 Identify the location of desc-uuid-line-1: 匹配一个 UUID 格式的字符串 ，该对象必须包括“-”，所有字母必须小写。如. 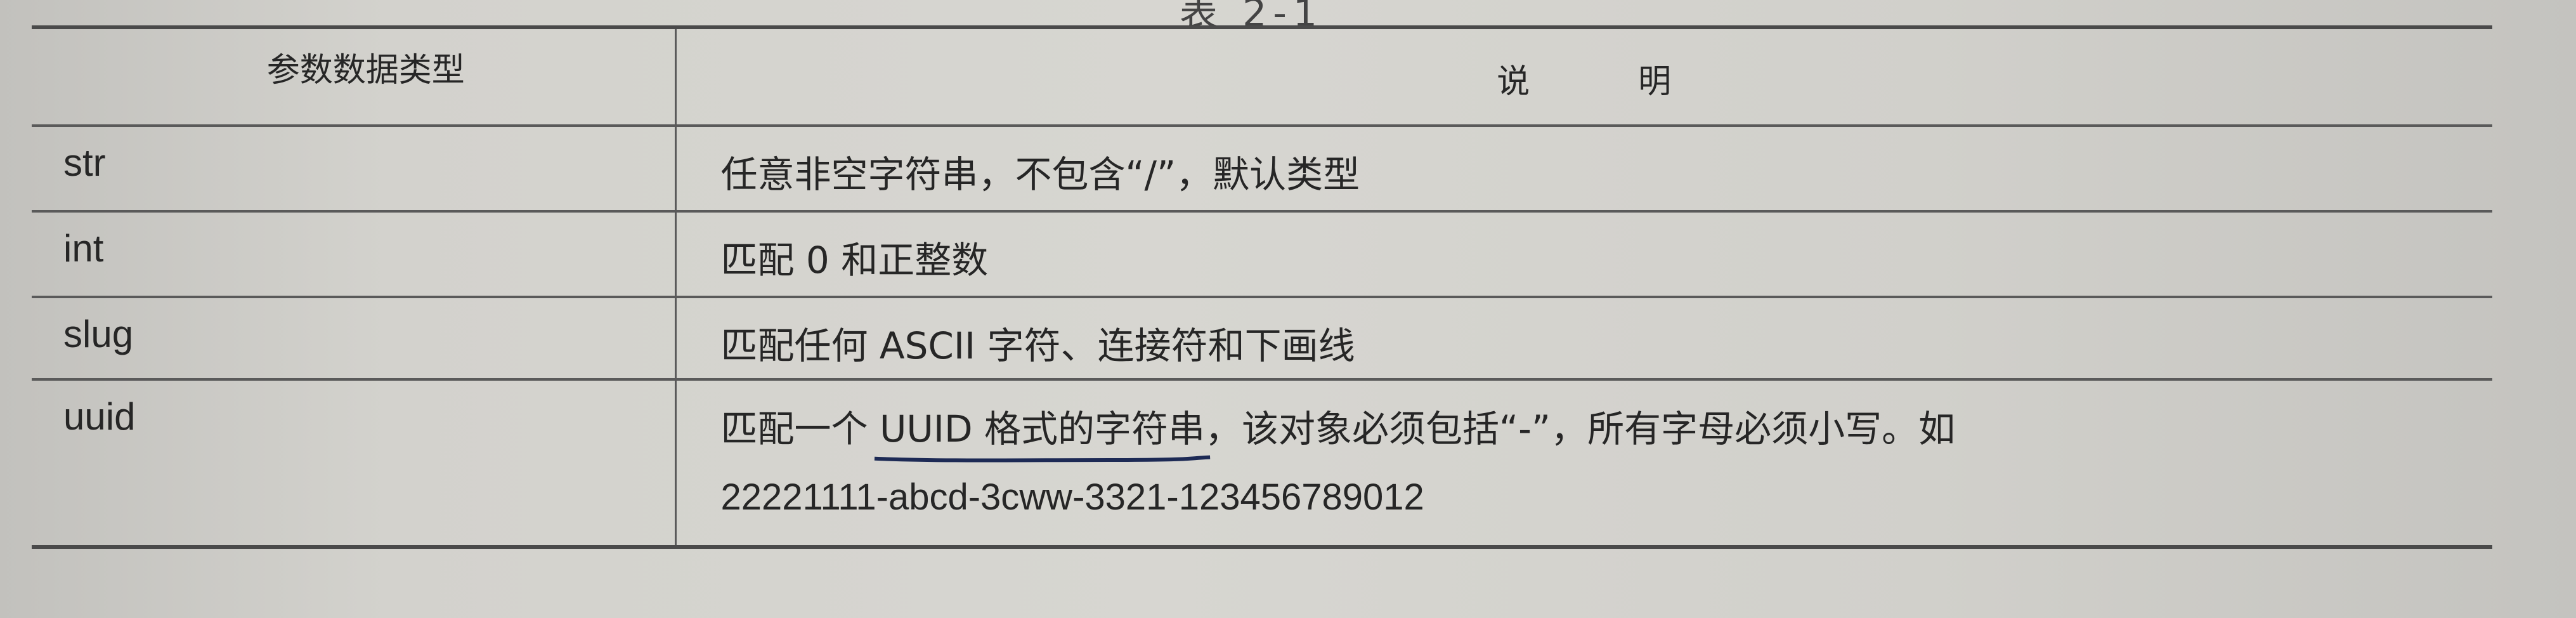
(1607, 429).